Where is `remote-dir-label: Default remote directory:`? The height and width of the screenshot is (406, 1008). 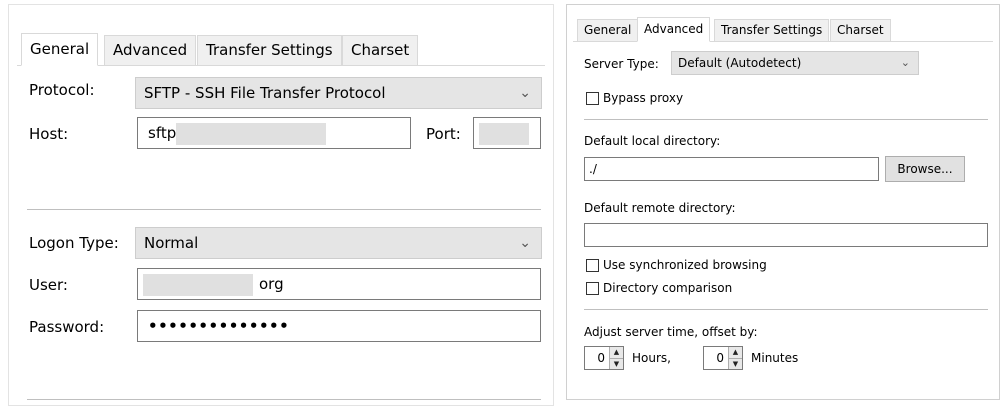 remote-dir-label: Default remote directory: is located at coordinates (660, 208).